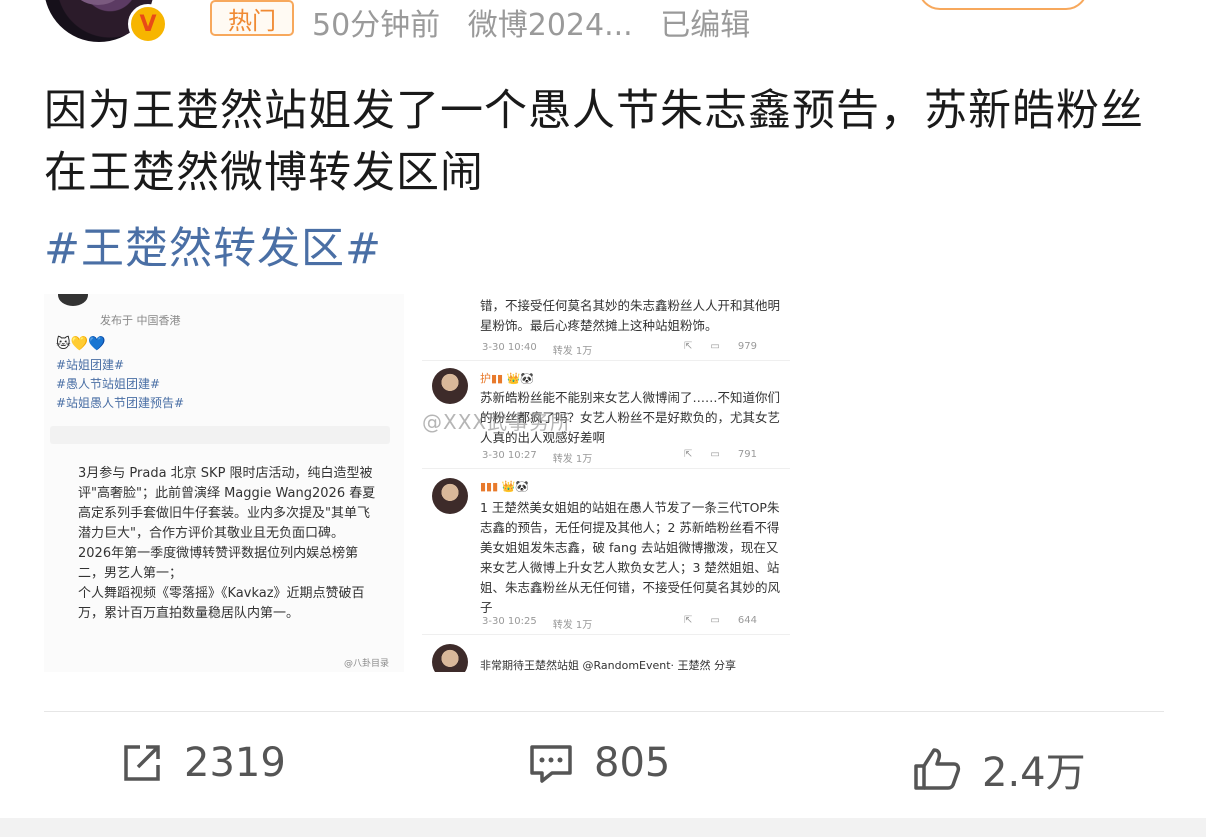 This screenshot has width=1206, height=837. What do you see at coordinates (509, 347) in the screenshot?
I see `comment-date: 3-30 10:40` at bounding box center [509, 347].